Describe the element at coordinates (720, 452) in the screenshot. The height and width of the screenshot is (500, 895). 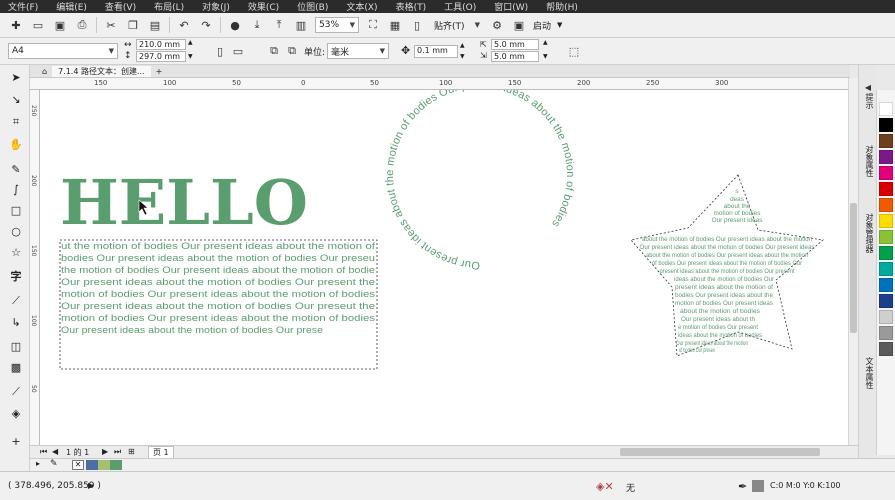
I see `horizontal-scrollbar-thumb` at that location.